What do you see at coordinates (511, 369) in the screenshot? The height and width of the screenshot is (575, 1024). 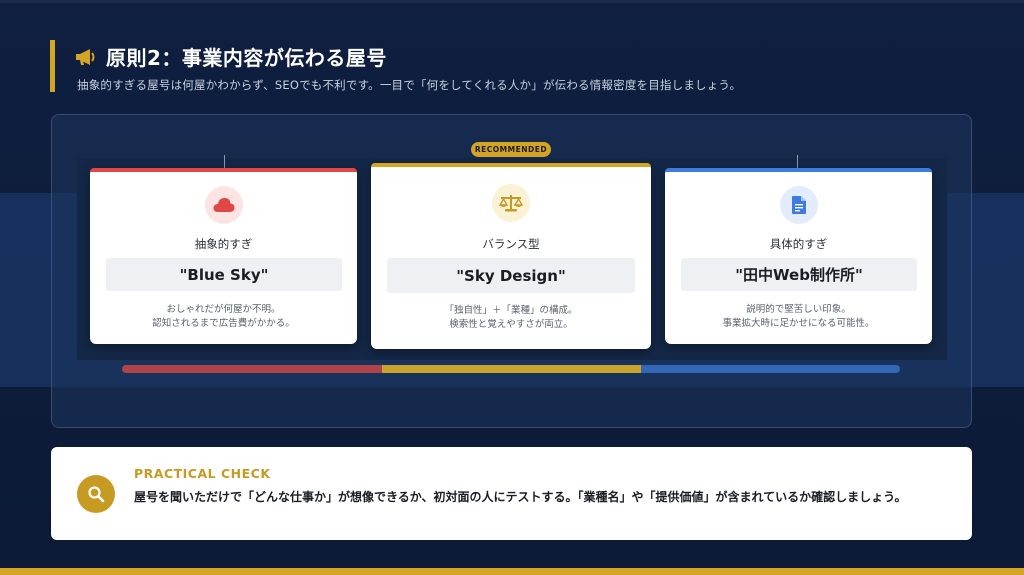 I see `spectrum-segment-balanced` at bounding box center [511, 369].